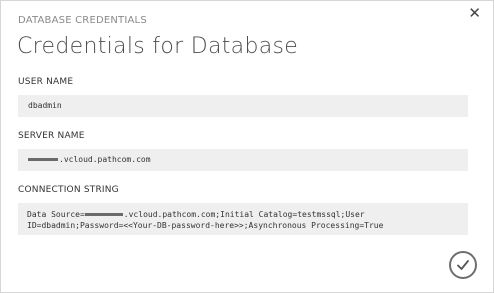  I want to click on server-name-field: .vcloud.pathcom.com, so click(243, 160).